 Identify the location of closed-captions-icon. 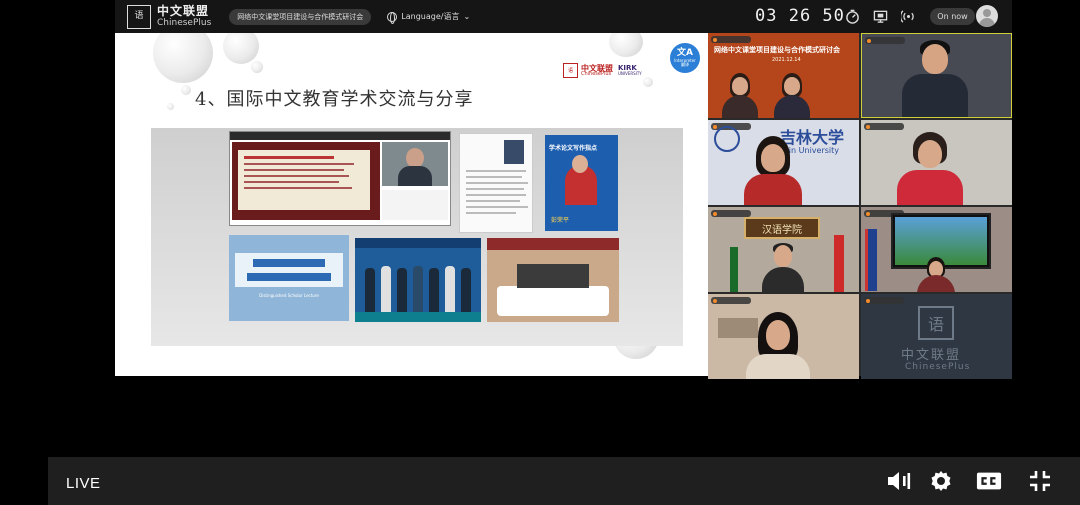
(989, 481).